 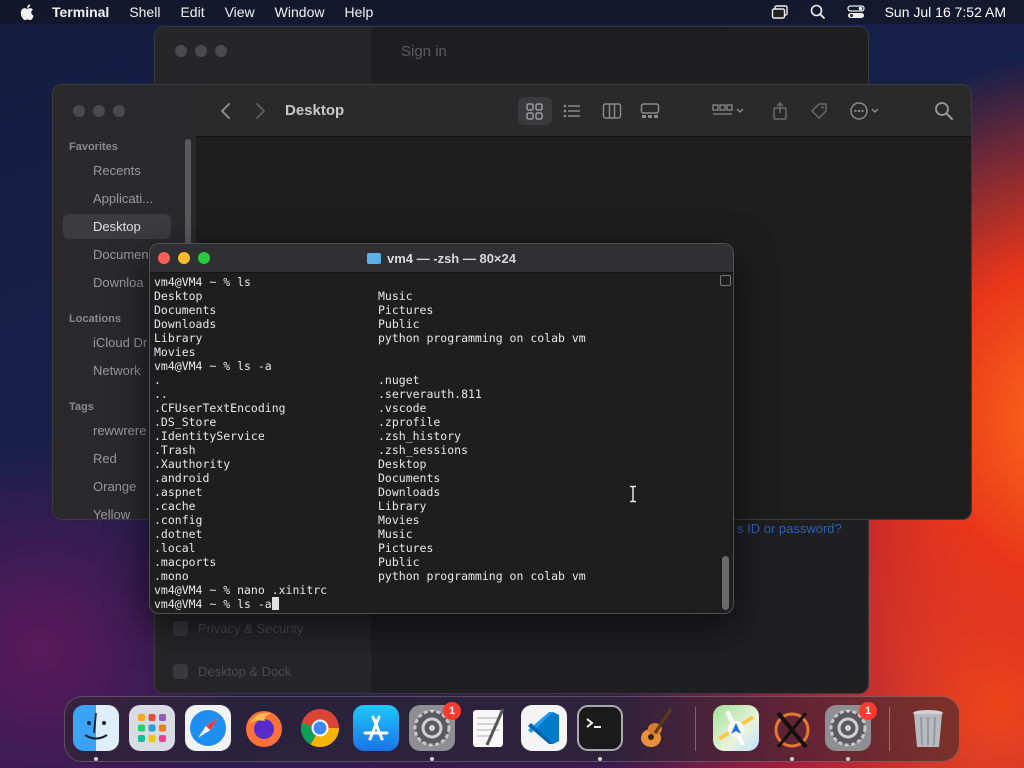 What do you see at coordinates (851, 726) in the screenshot?
I see `dock-system-settings-2: 1` at bounding box center [851, 726].